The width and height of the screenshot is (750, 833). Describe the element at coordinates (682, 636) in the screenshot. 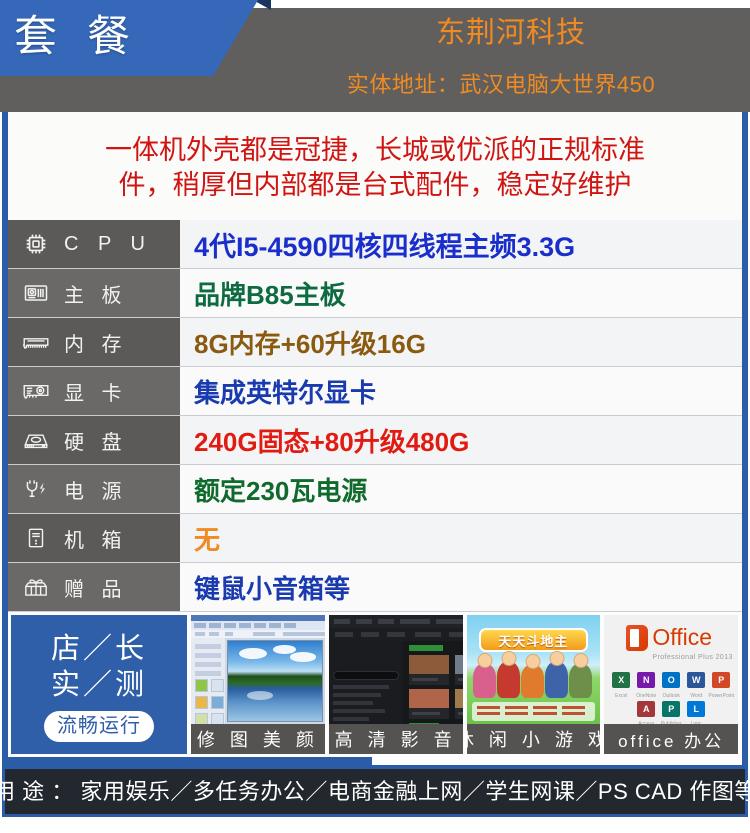

I see `office-wordmark: Office` at that location.